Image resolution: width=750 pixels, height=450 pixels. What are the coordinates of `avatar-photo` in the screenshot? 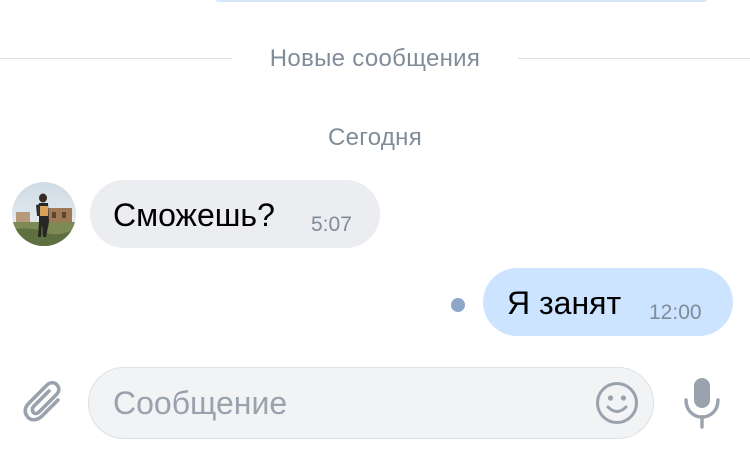 It's located at (44, 214).